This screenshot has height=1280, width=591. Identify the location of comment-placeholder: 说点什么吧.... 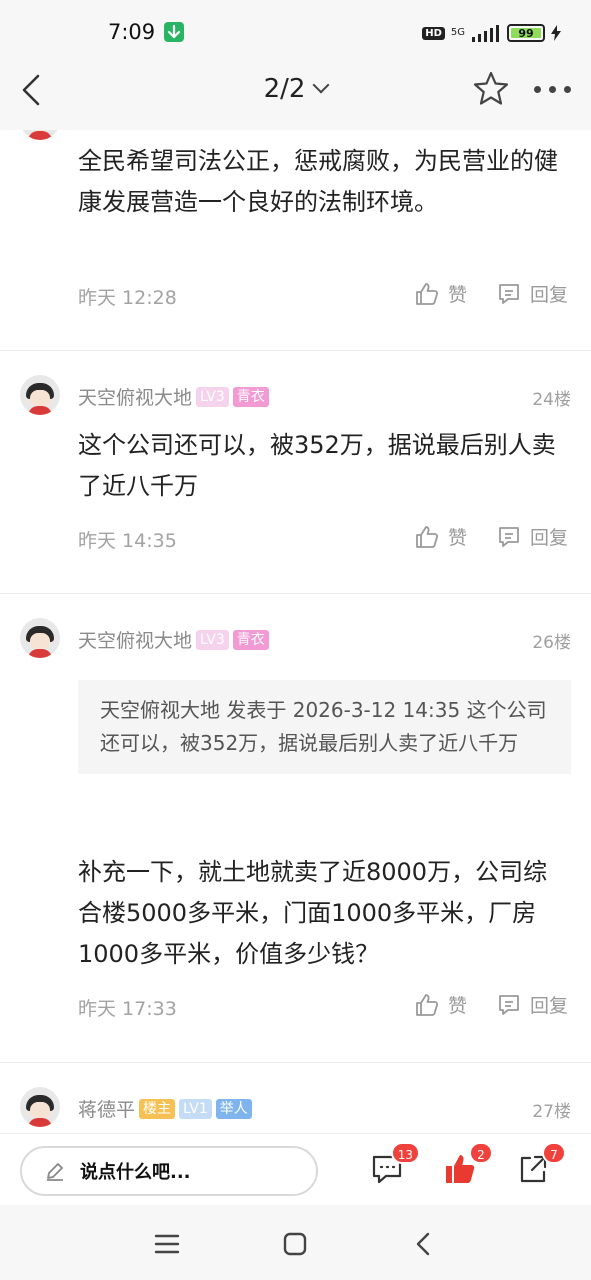
(135, 1172).